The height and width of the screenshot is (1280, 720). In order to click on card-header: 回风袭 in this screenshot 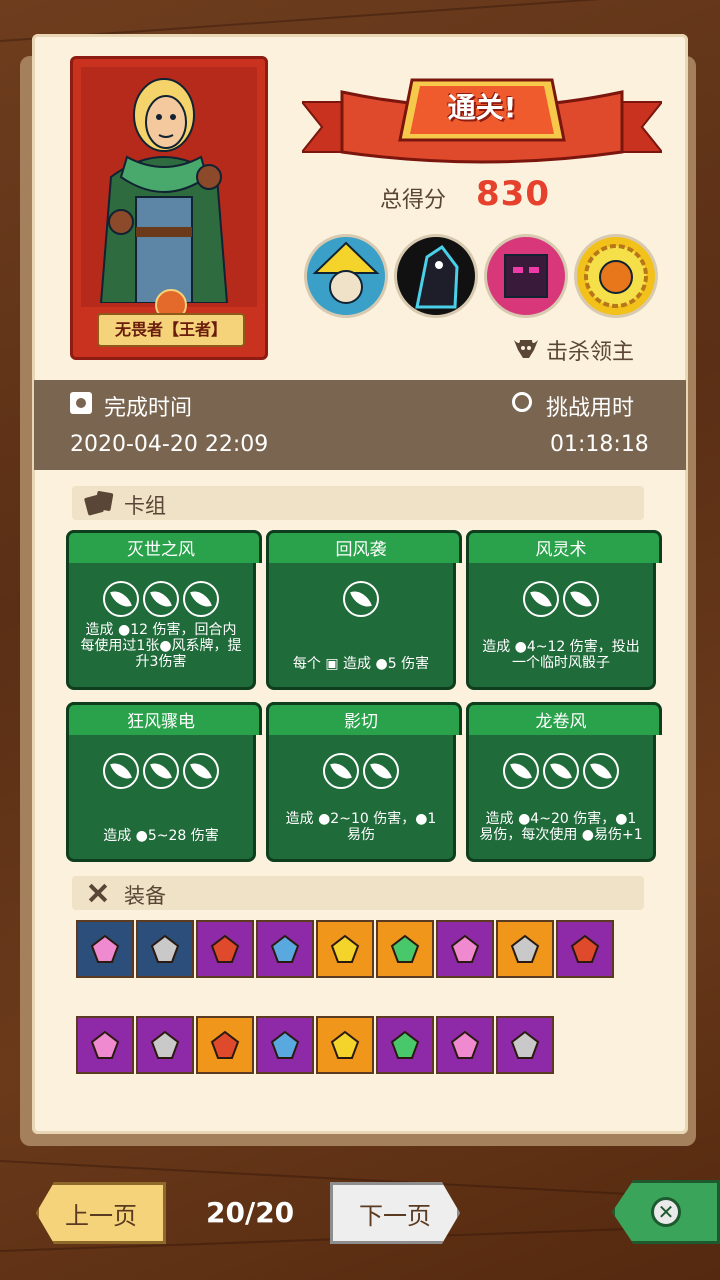, I will do `click(364, 546)`.